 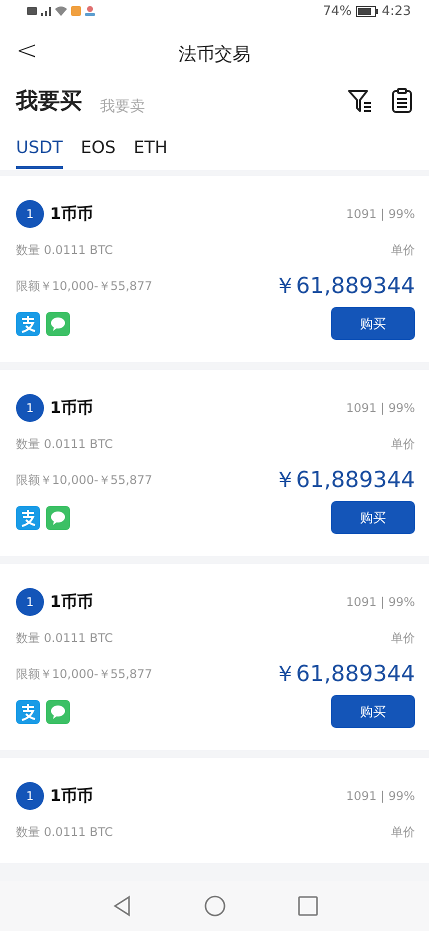 What do you see at coordinates (76, 11) in the screenshot?
I see `app-notification-icon` at bounding box center [76, 11].